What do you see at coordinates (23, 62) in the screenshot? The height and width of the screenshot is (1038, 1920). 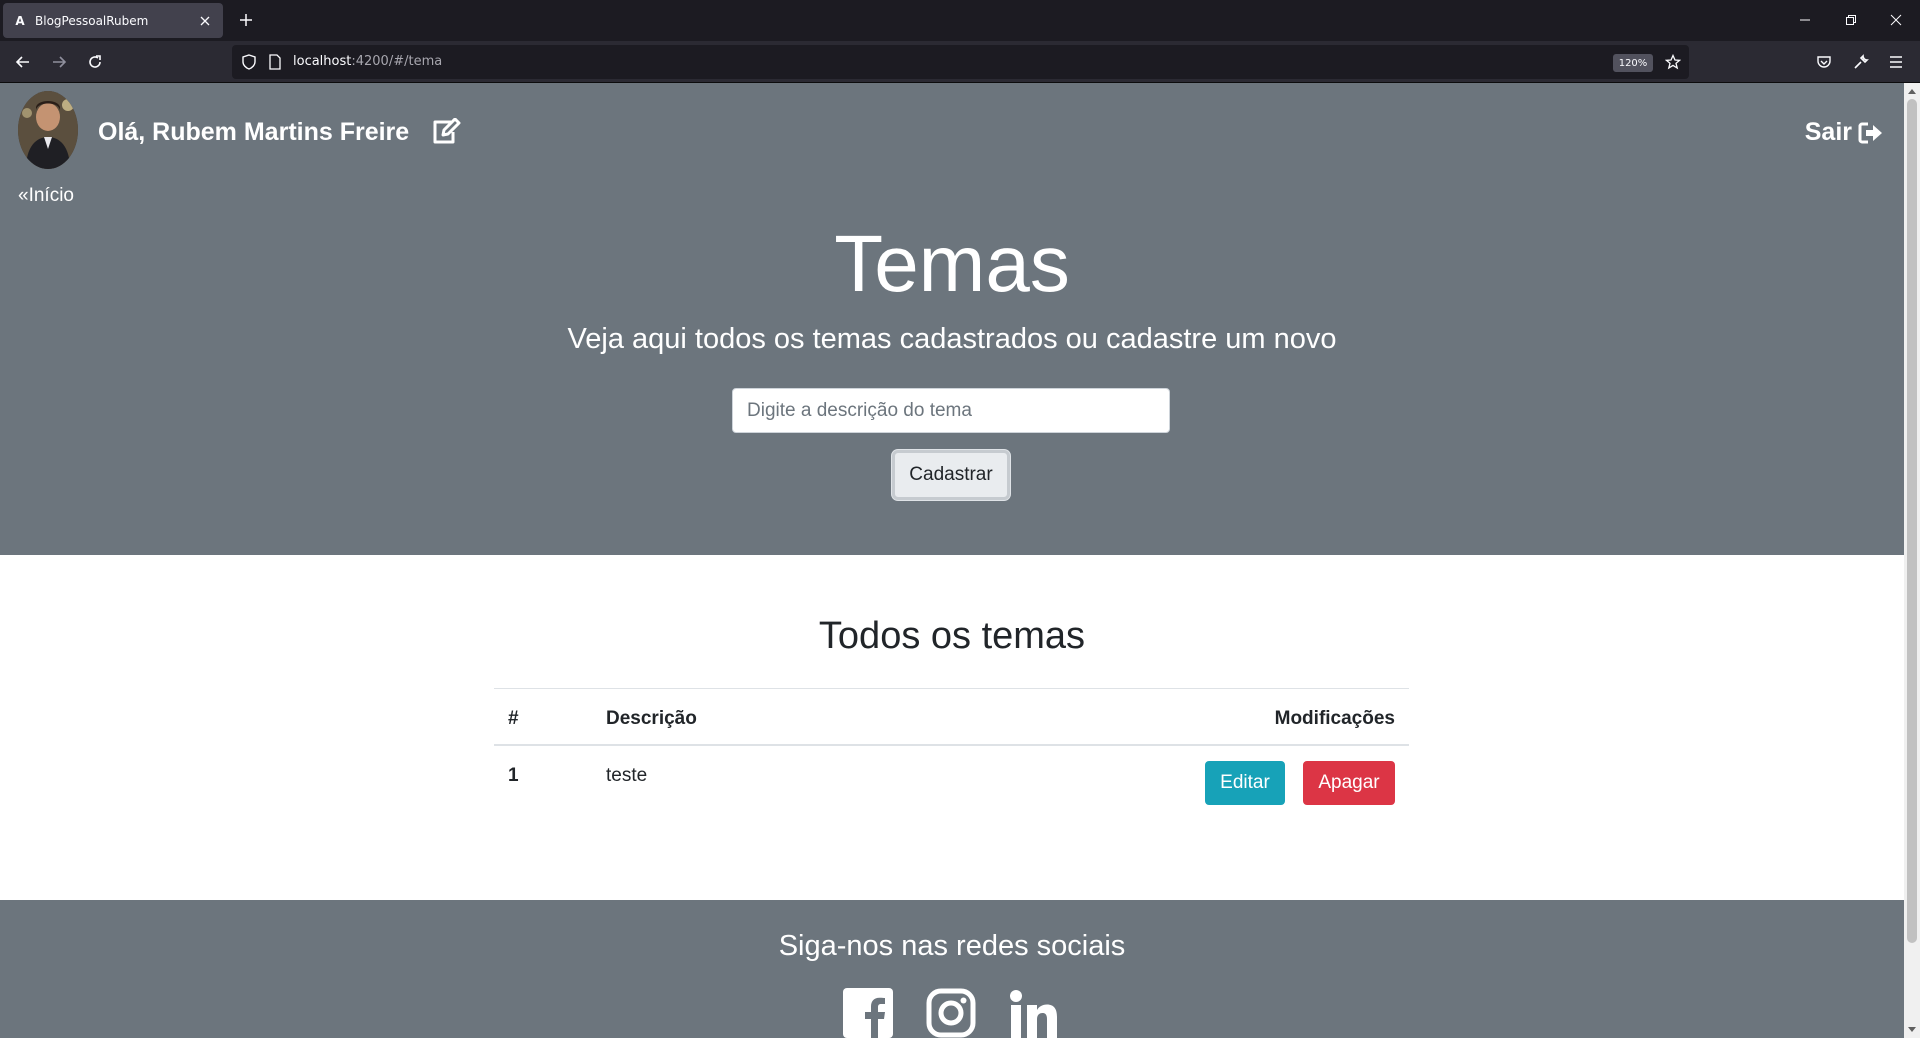 I see `back-arrow-icon` at bounding box center [23, 62].